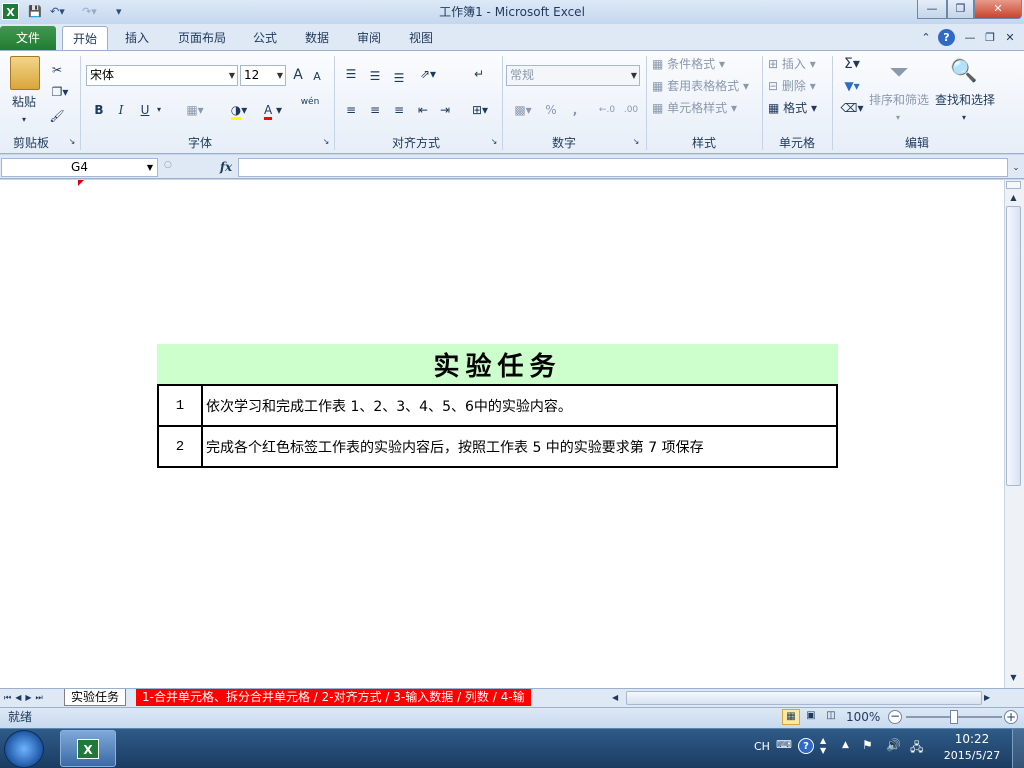 Image resolution: width=1024 pixels, height=768 pixels. What do you see at coordinates (137, 38) in the screenshot?
I see `tab-insert: 插入` at bounding box center [137, 38].